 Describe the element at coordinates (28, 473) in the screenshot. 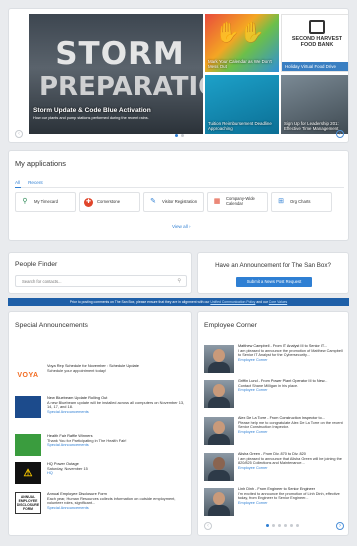

I see `warning-icon: ⚠` at that location.